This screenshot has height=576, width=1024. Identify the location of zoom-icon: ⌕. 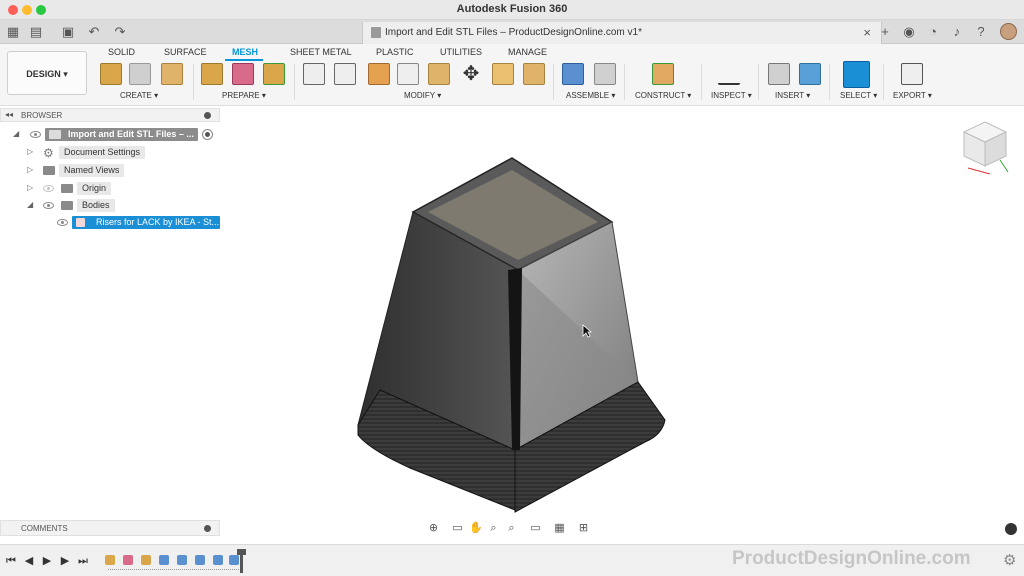
(493, 528).